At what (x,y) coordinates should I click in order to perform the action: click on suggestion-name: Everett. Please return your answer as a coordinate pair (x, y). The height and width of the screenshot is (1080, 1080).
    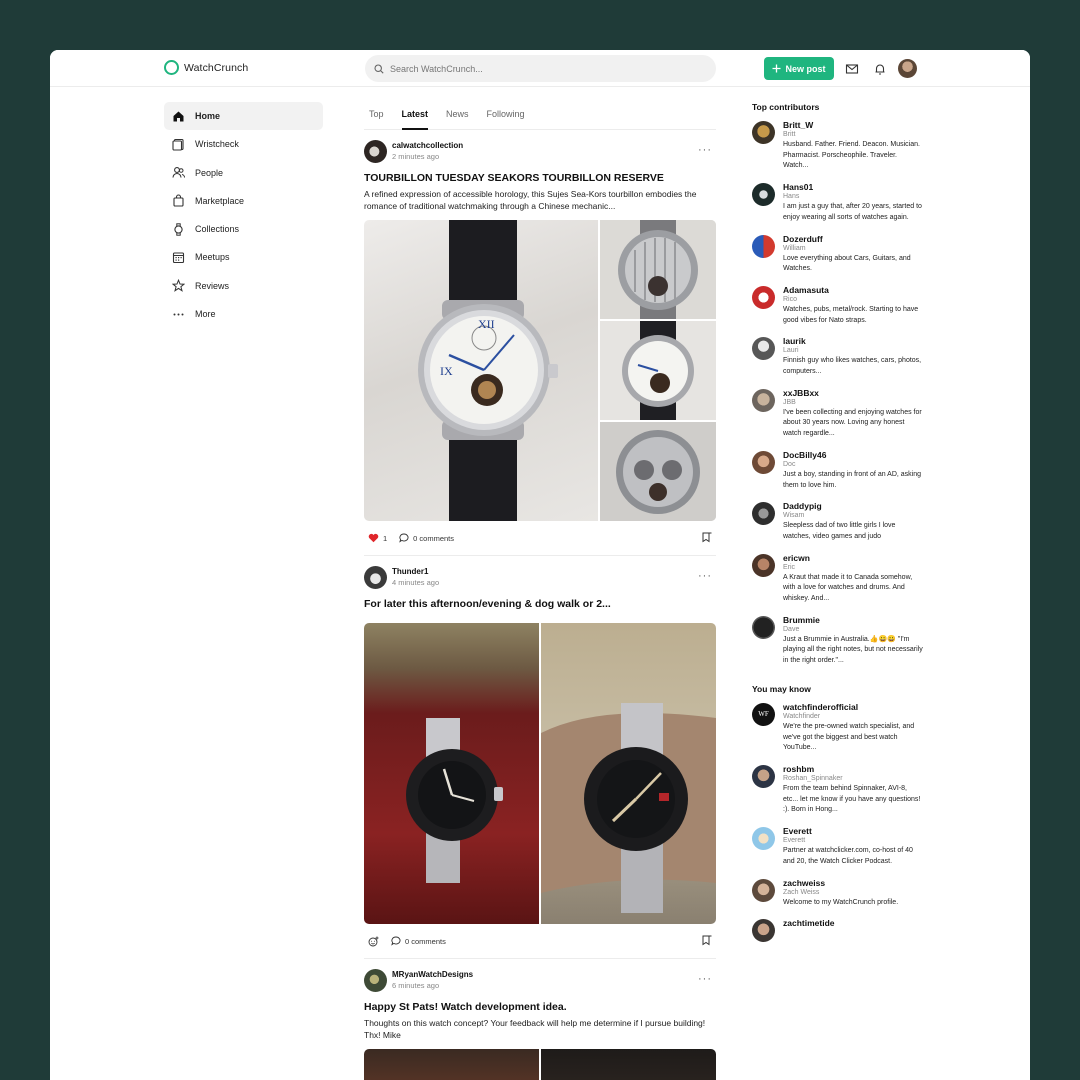
    Looking at the image, I should click on (853, 831).